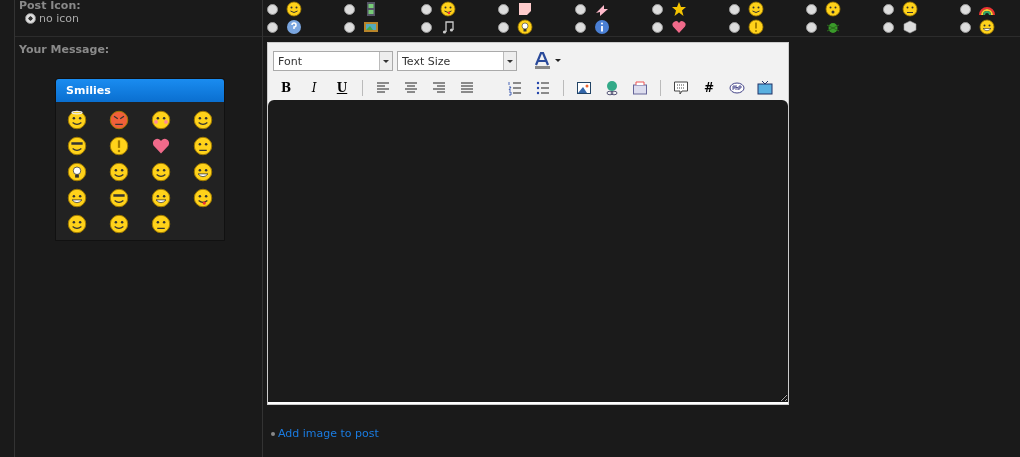 Image resolution: width=1020 pixels, height=457 pixels. Describe the element at coordinates (709, 88) in the screenshot. I see `hash-button: #` at that location.